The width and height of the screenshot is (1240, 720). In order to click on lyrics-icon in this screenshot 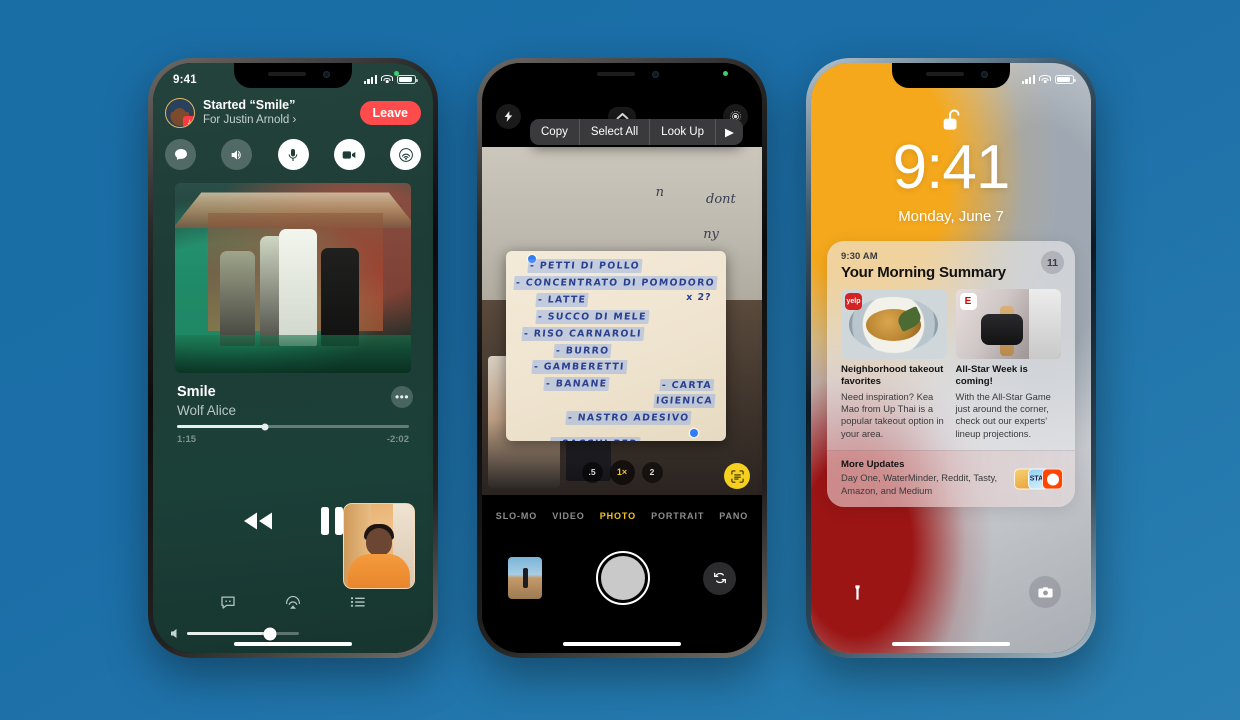, I will do `click(228, 604)`.